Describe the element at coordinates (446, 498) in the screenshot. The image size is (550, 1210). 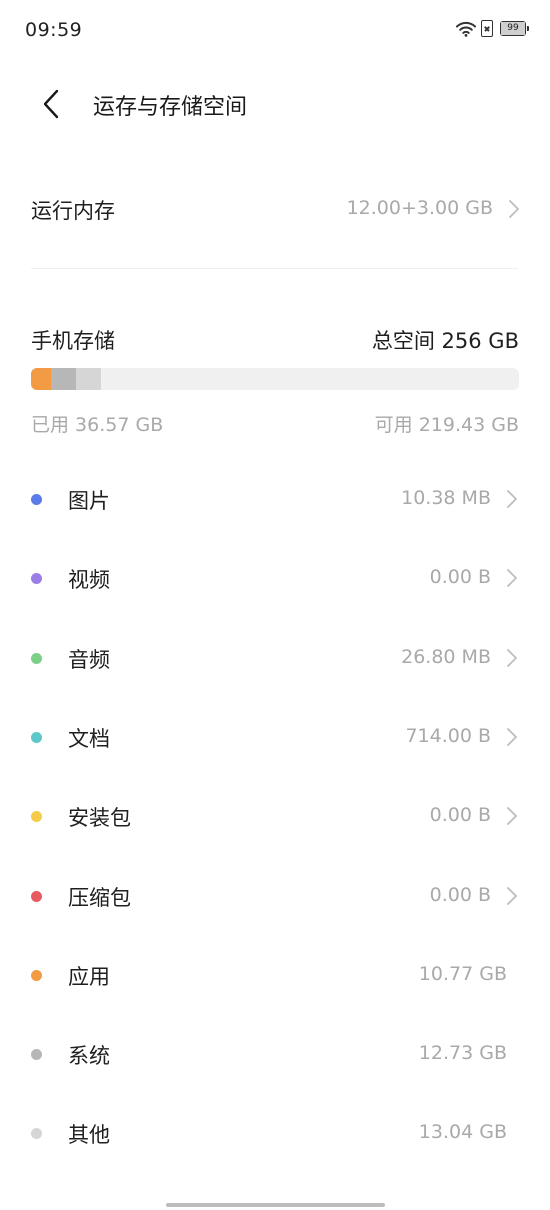
I see `category-value: 10.38 MB` at that location.